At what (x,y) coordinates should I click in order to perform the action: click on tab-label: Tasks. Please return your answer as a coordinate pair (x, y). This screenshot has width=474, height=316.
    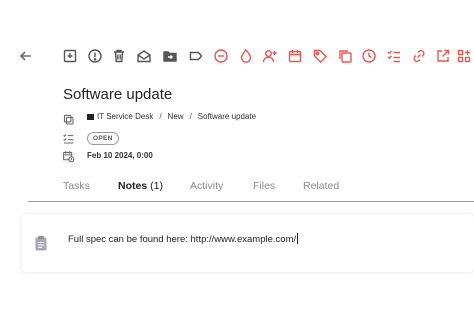
    Looking at the image, I should click on (76, 186).